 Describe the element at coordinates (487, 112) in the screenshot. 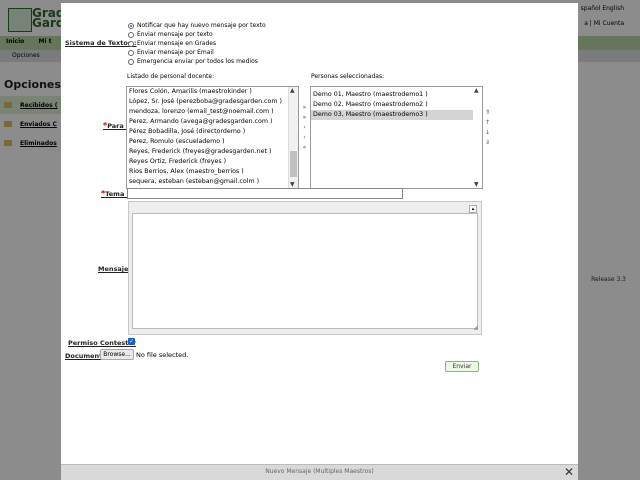

I see `move-top-icon: ⇑` at that location.